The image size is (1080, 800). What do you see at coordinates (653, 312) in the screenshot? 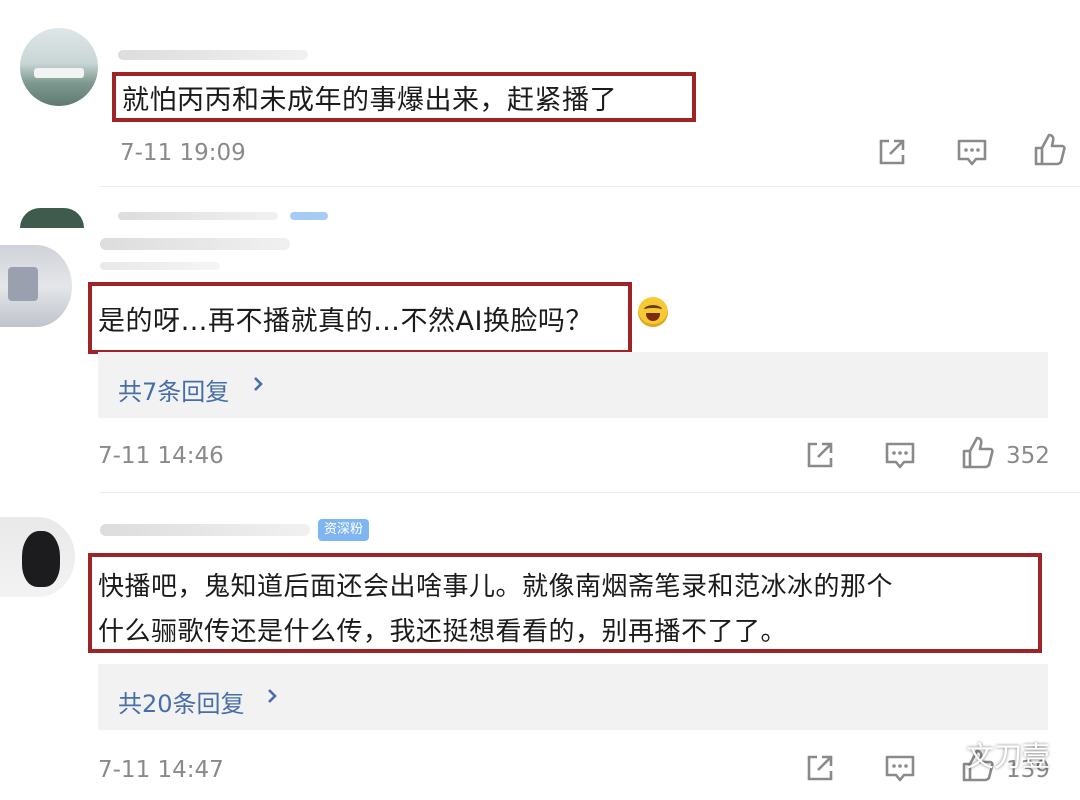
I see `laughing-emoji-icon` at bounding box center [653, 312].